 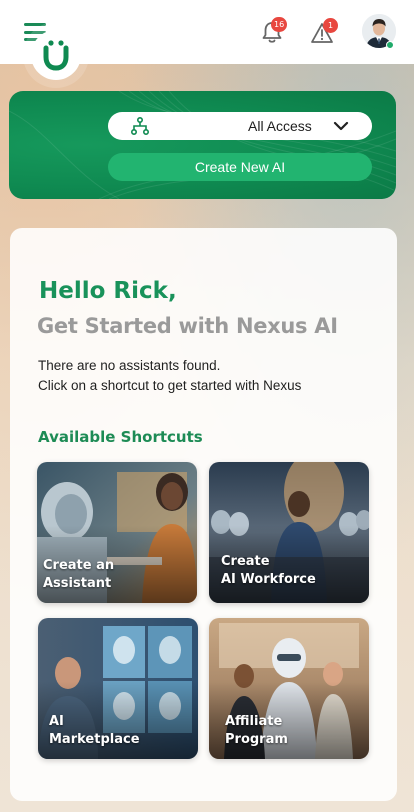 What do you see at coordinates (120, 437) in the screenshot?
I see `shortcuts-heading: Available Shortcuts` at bounding box center [120, 437].